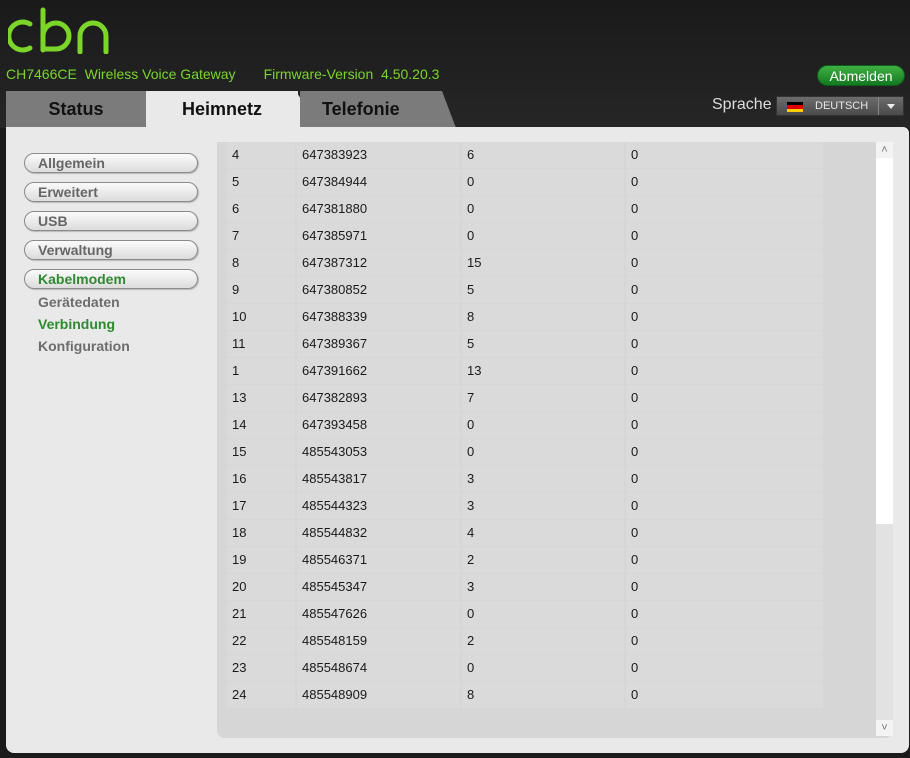 The height and width of the screenshot is (758, 910). What do you see at coordinates (261, 533) in the screenshot?
I see `channel-id-cell: 18` at bounding box center [261, 533].